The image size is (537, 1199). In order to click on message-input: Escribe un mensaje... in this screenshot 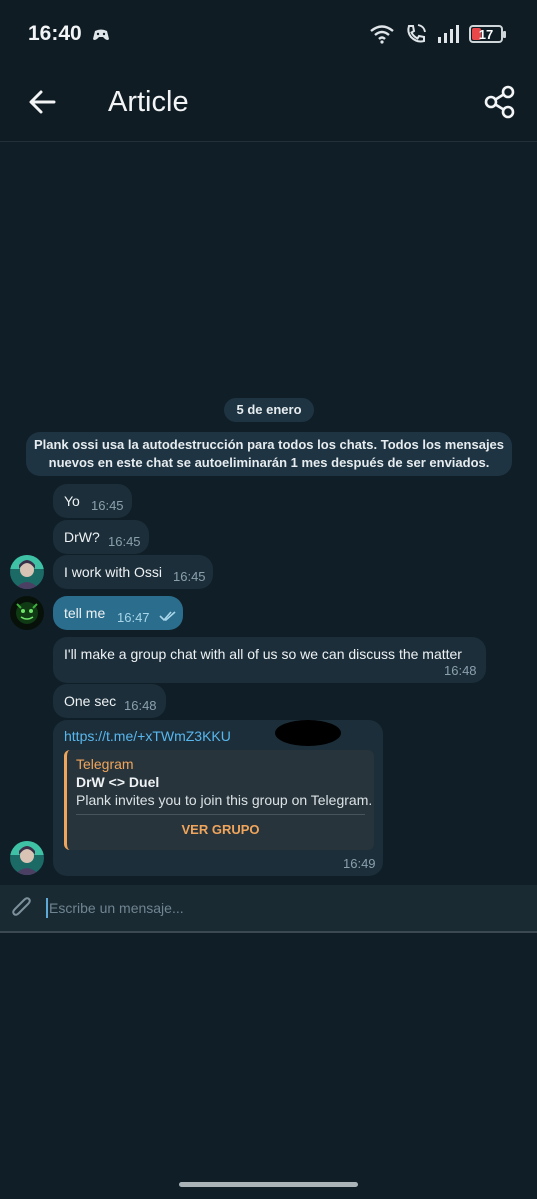, I will do `click(116, 908)`.